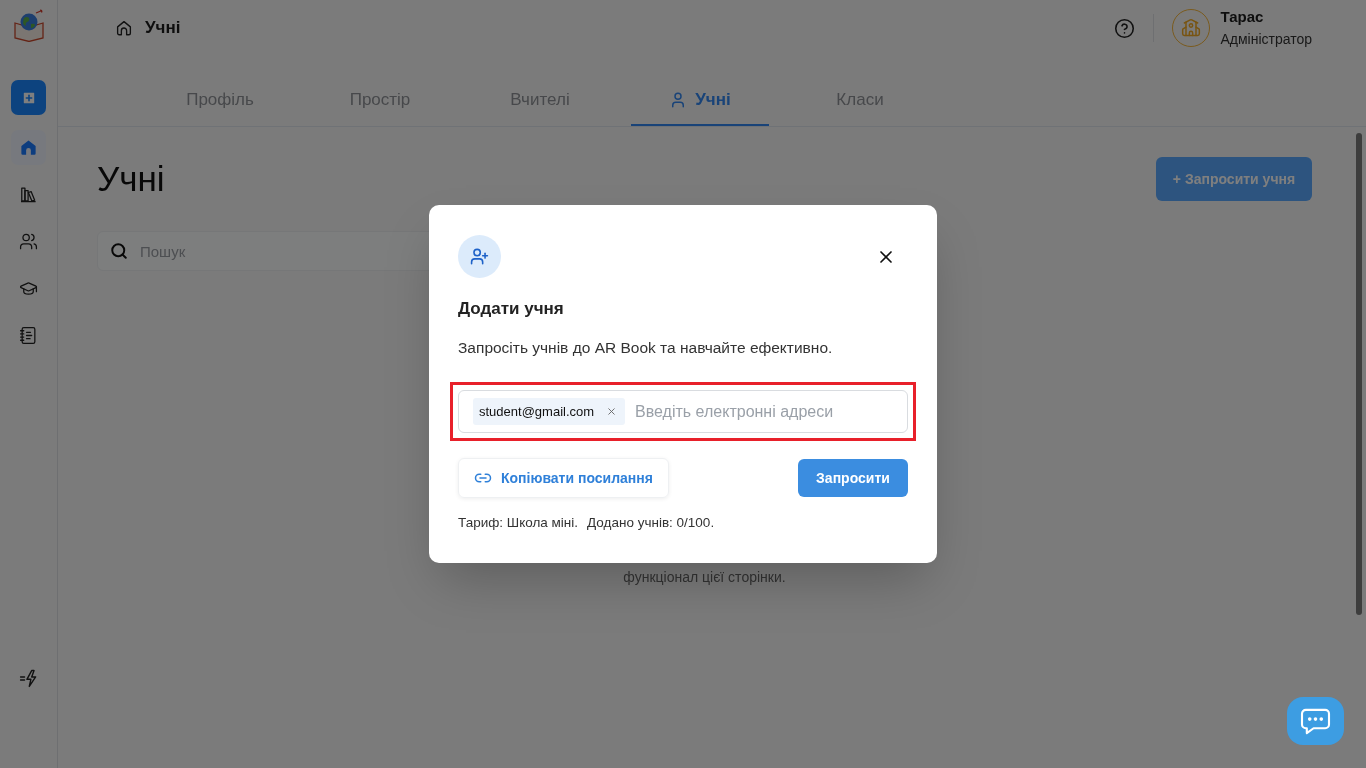  What do you see at coordinates (511, 309) in the screenshot?
I see `modal-title: Додати учня` at bounding box center [511, 309].